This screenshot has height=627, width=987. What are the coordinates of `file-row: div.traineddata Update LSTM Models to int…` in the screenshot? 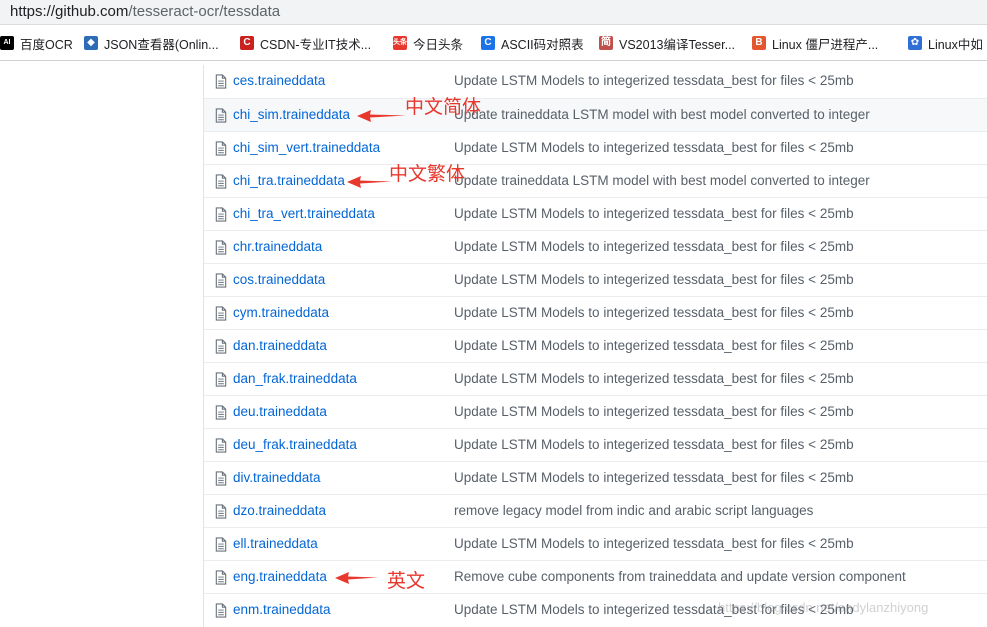 It's located at (595, 477).